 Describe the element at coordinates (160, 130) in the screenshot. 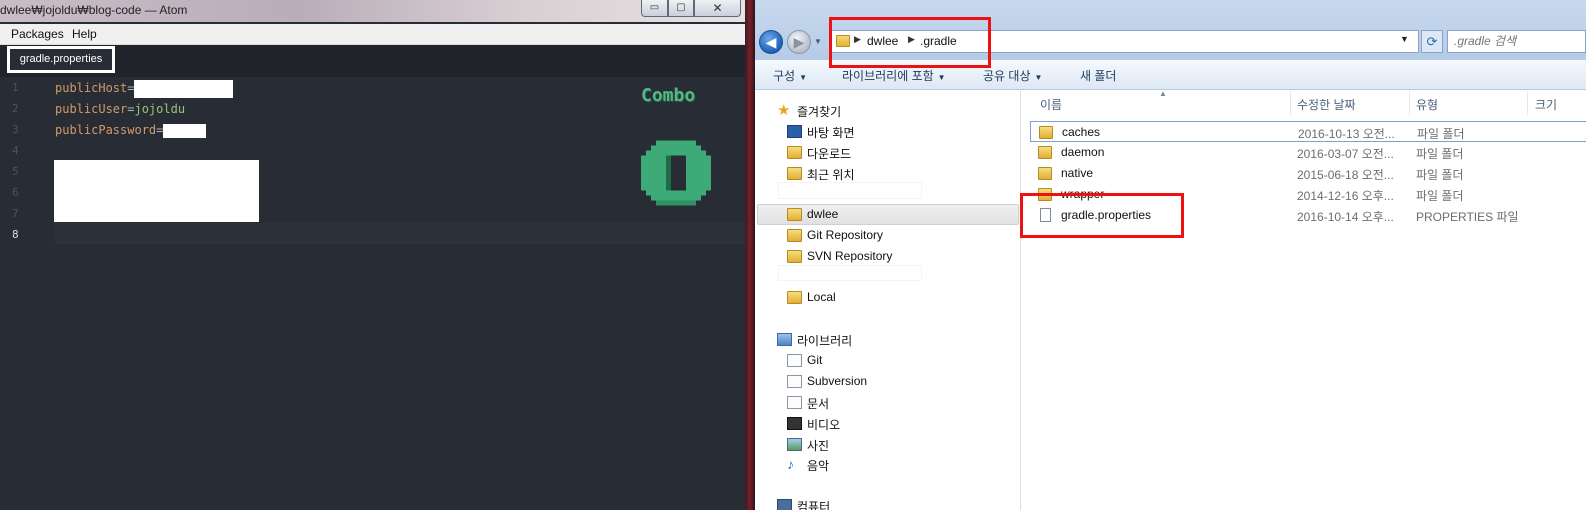

I see `equals-sign: =` at that location.